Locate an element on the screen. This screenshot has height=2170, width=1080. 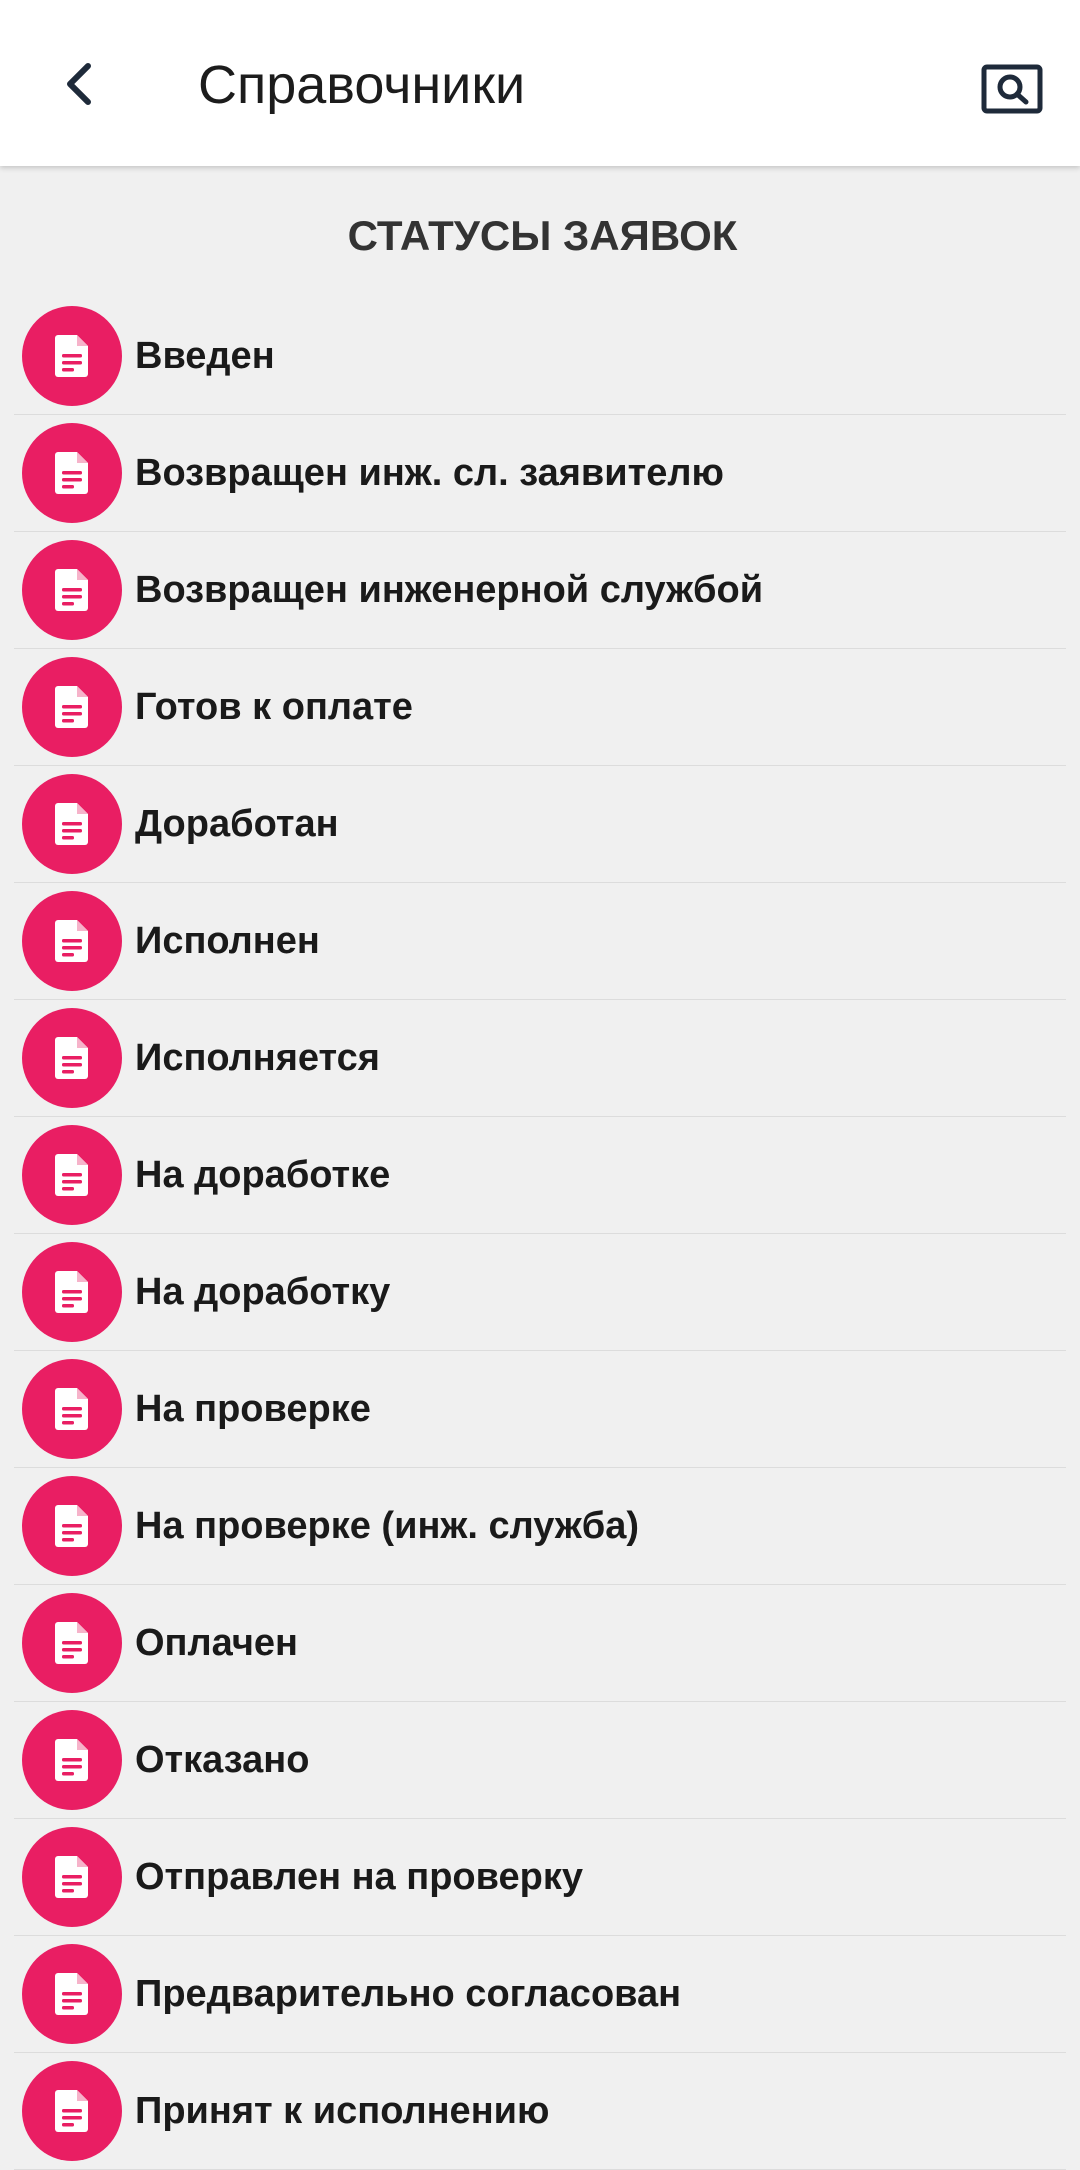
section-title: СТАТУСЫ ЗАЯВОК is located at coordinates (542, 235).